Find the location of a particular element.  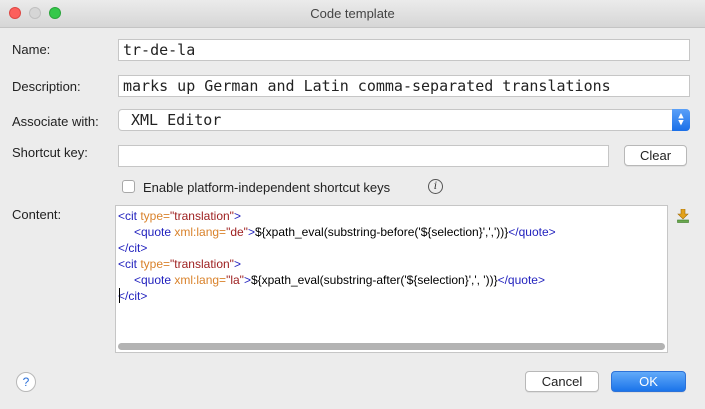

help-icon: ? is located at coordinates (26, 382).